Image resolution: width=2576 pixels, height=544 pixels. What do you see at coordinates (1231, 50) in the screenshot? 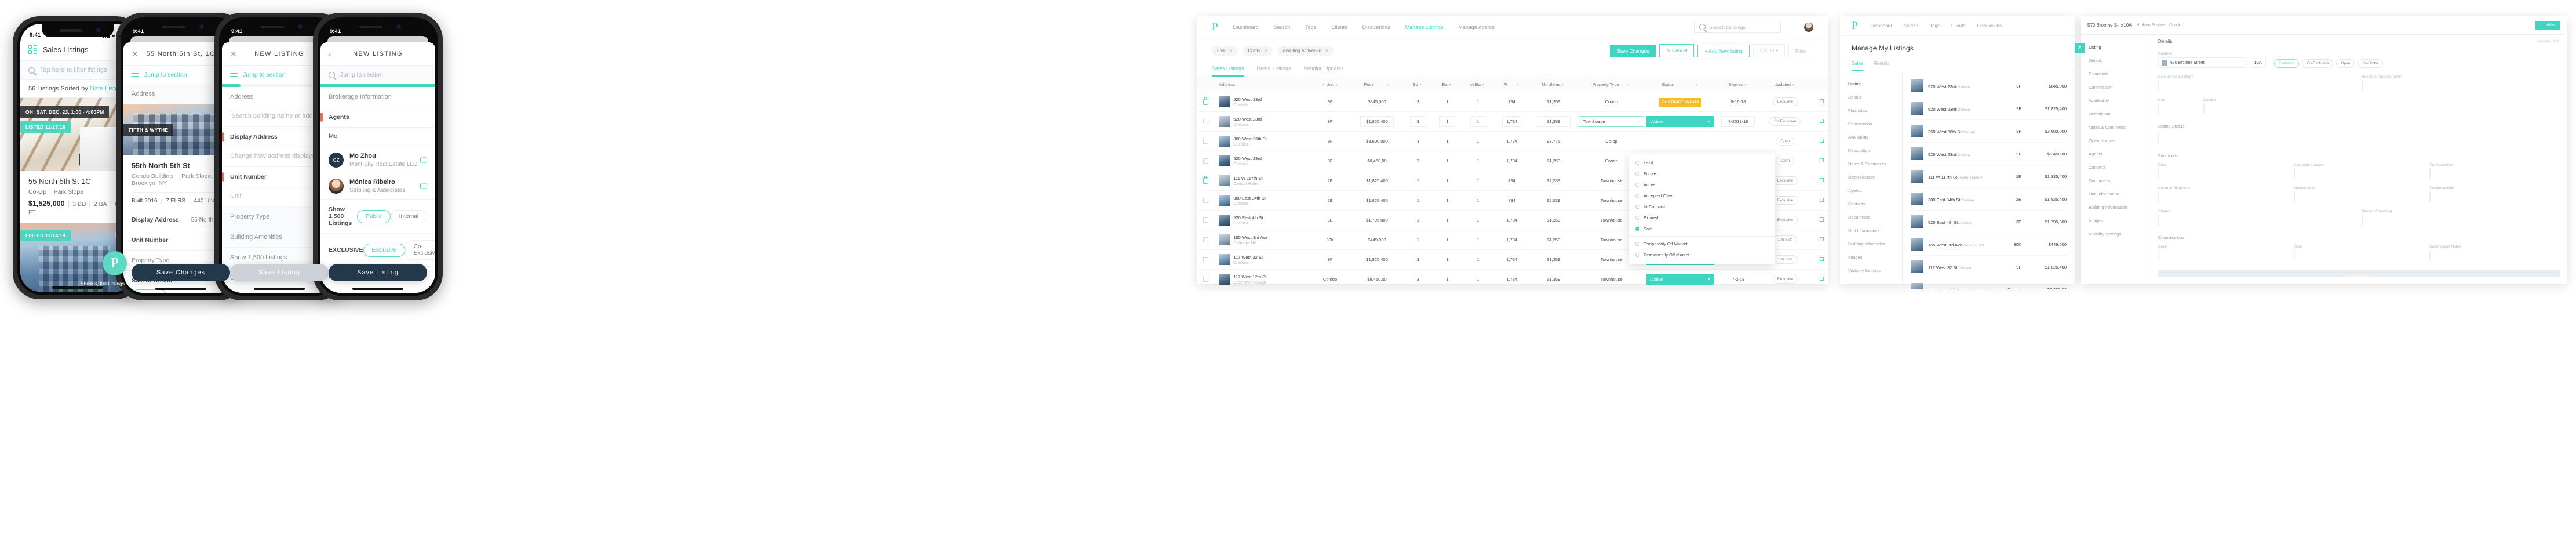
I see `remove-icon: ✕` at bounding box center [1231, 50].